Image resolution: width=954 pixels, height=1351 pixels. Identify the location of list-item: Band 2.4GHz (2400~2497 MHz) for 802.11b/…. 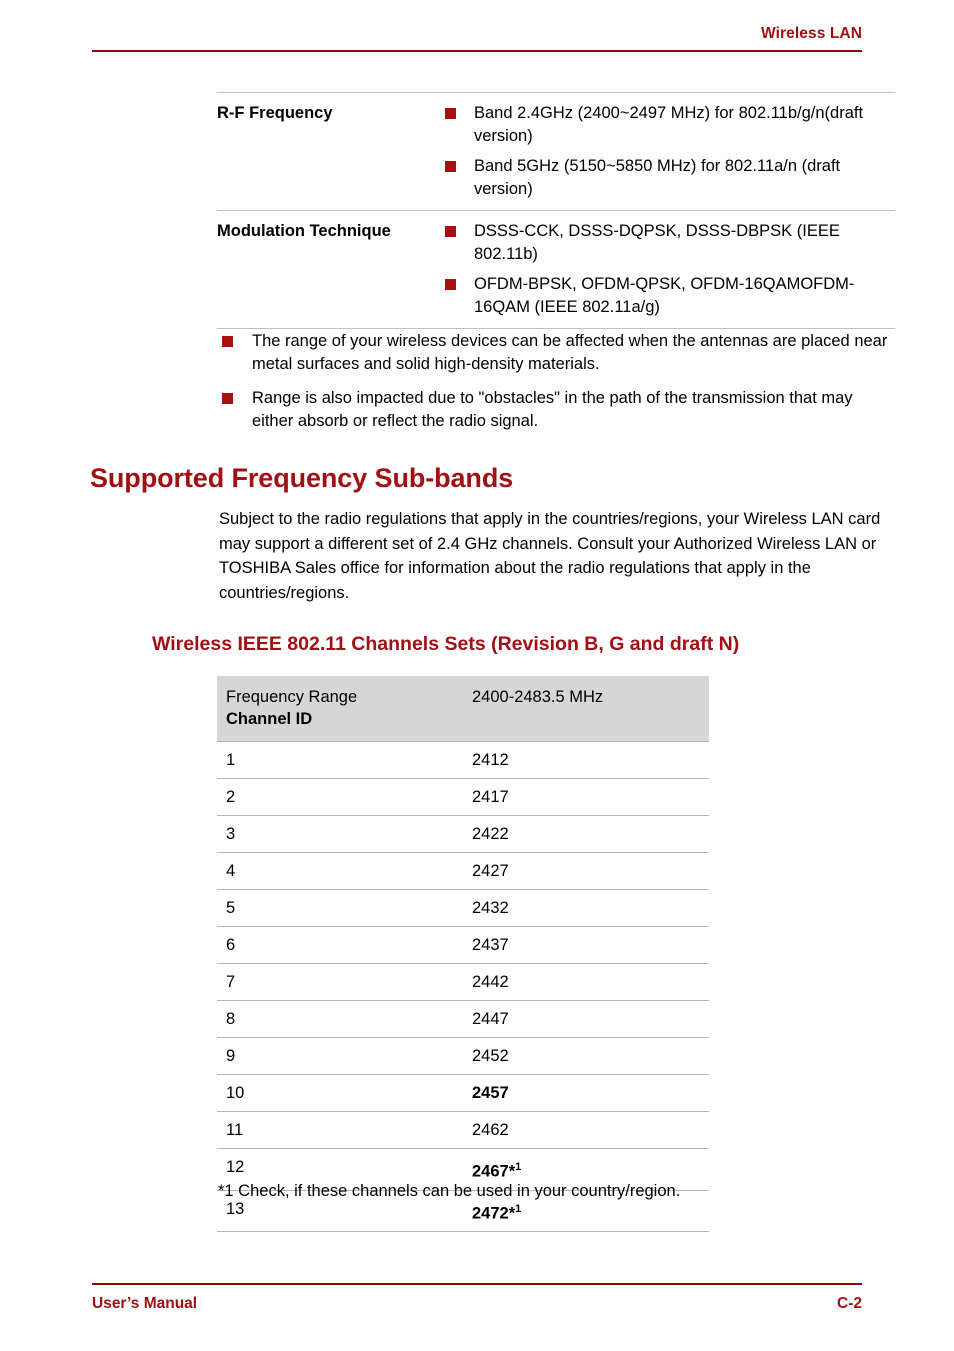
(670, 124).